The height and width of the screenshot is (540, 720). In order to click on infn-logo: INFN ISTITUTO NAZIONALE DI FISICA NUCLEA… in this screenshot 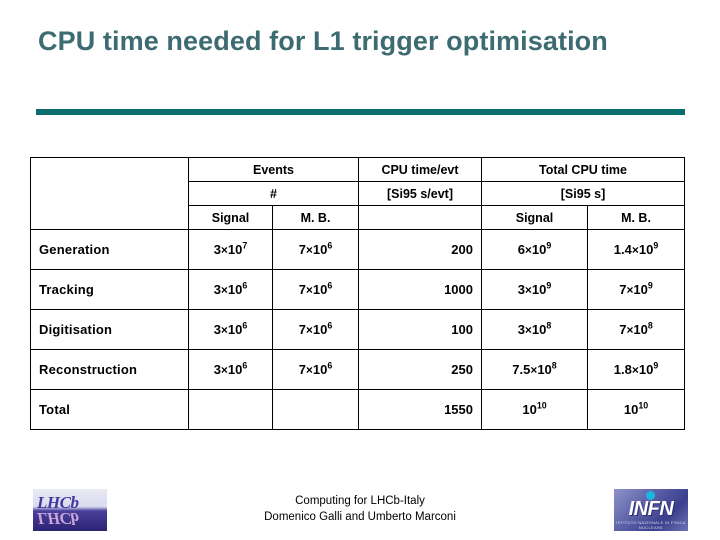, I will do `click(651, 510)`.